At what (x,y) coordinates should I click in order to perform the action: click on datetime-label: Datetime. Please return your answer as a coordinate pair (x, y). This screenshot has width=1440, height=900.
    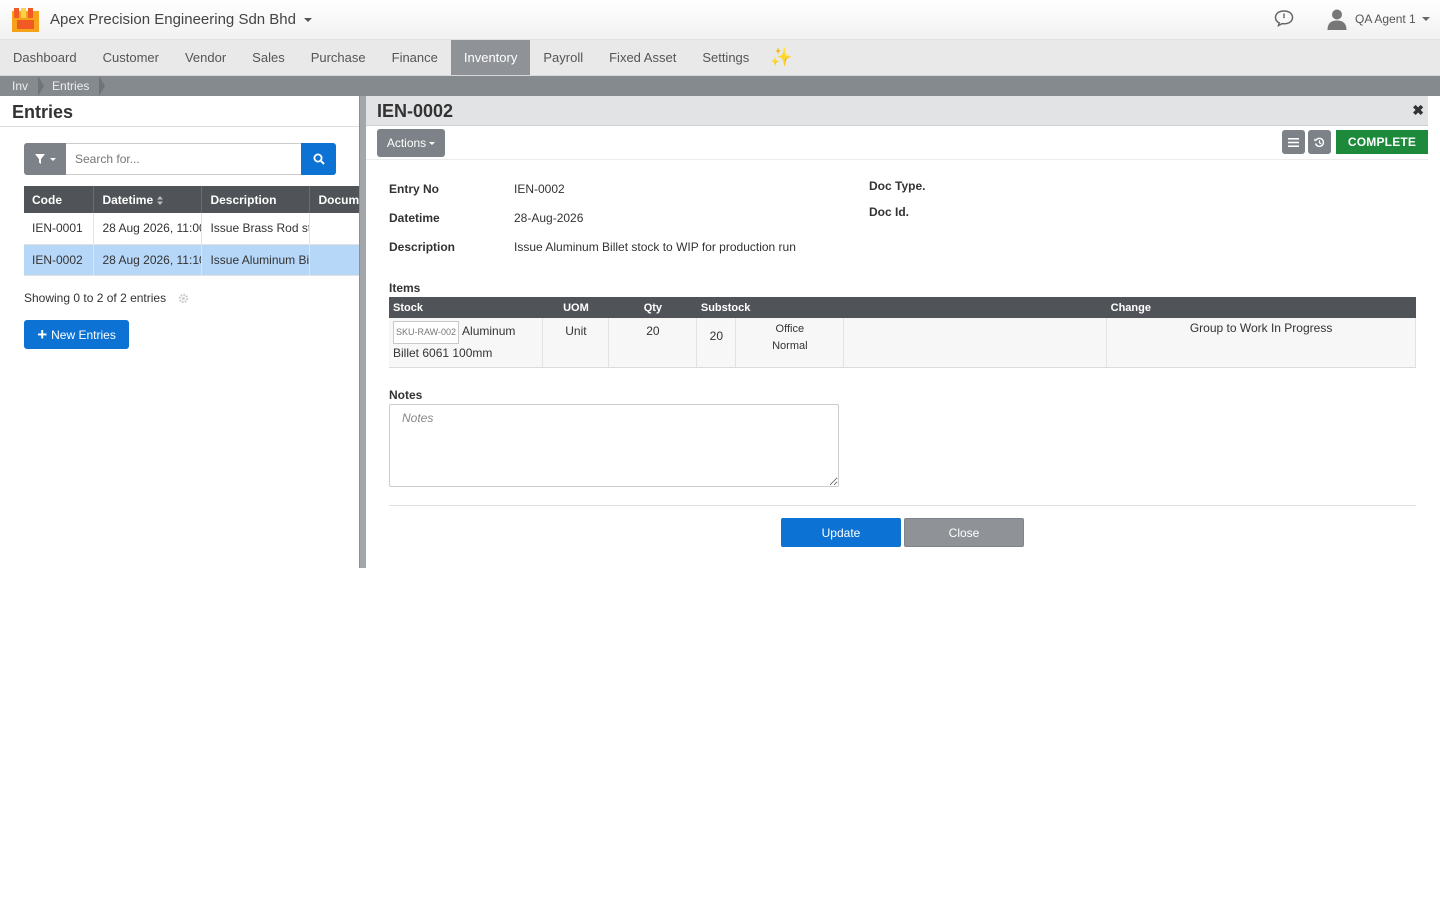
    Looking at the image, I should click on (414, 218).